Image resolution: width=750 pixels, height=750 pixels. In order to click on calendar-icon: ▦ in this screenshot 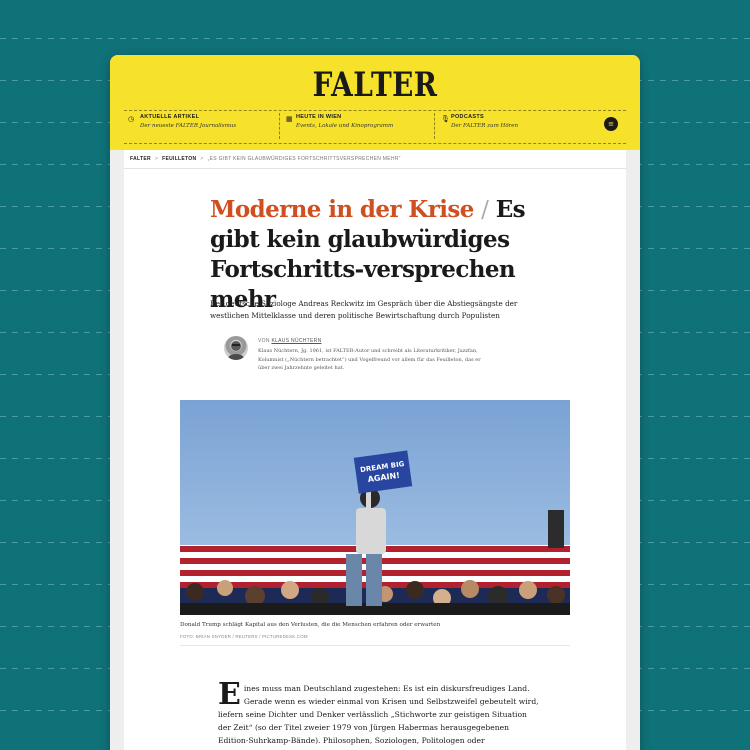, I will do `click(289, 119)`.